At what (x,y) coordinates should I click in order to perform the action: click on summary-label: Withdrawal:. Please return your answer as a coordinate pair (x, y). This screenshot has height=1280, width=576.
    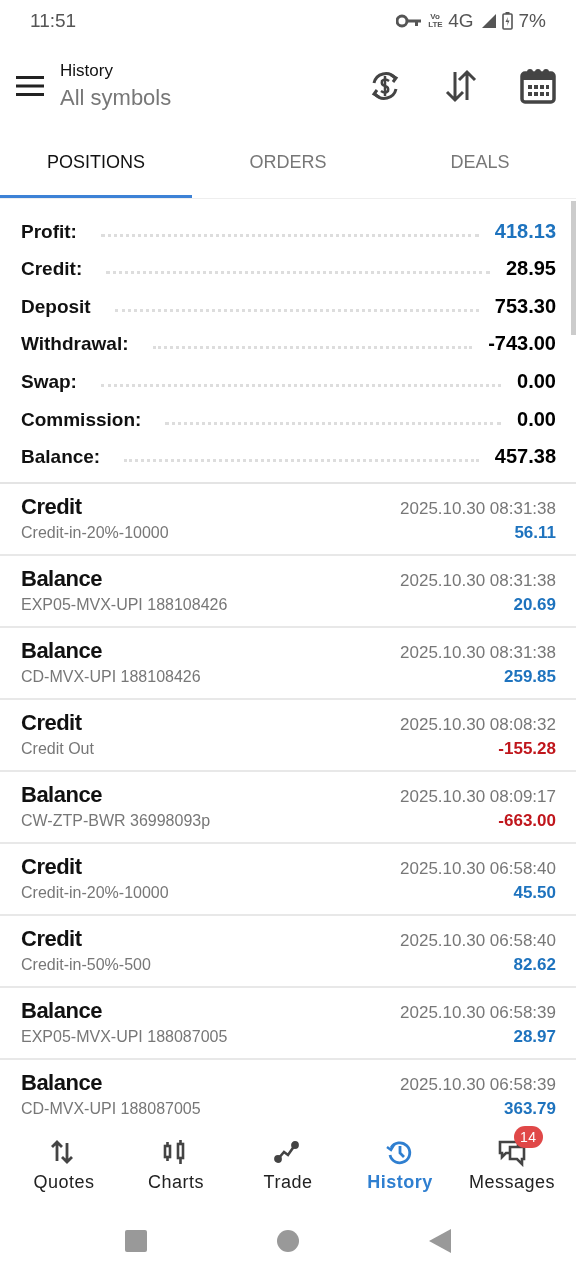
    Looking at the image, I should click on (75, 345).